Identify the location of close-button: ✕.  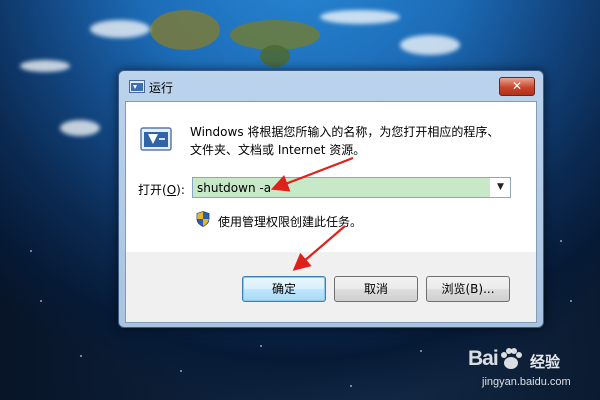
(517, 86).